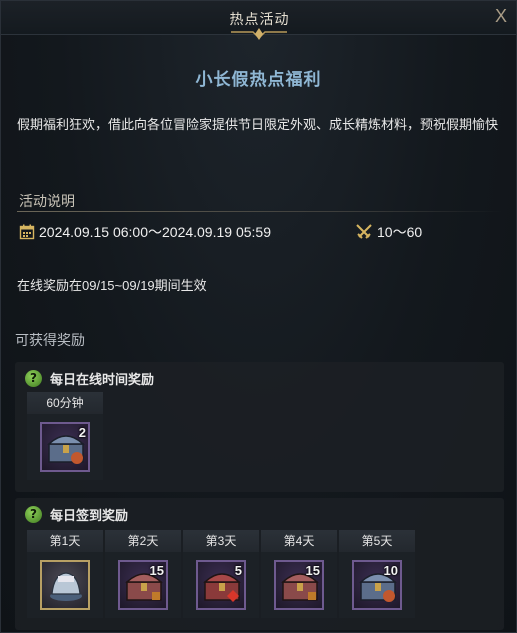  Describe the element at coordinates (89, 515) in the screenshot. I see `checkin-reward-label: 每日签到奖励` at that location.